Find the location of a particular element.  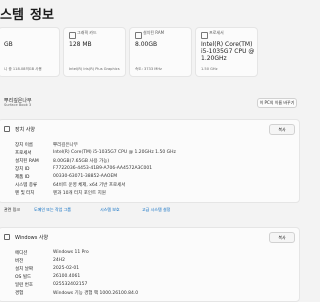

page-title: 정보 is located at coordinates (42, 15).